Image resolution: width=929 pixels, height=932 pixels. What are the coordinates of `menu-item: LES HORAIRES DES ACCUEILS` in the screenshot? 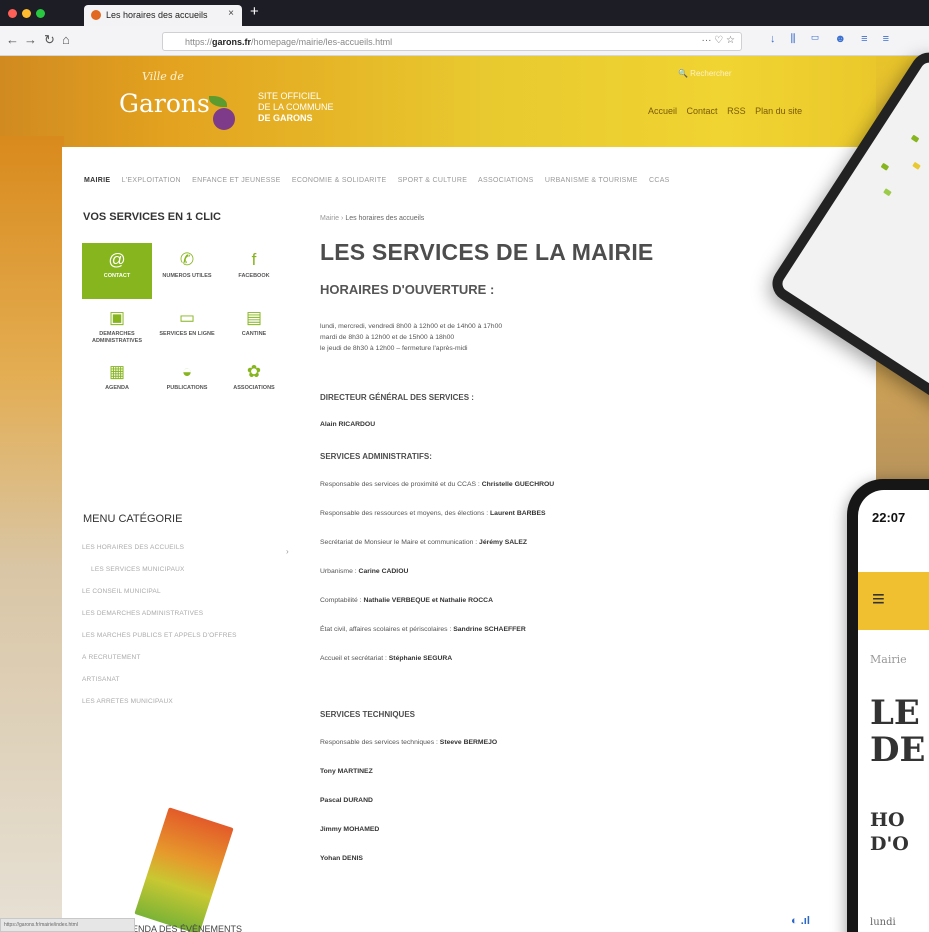 It's located at (181, 555).